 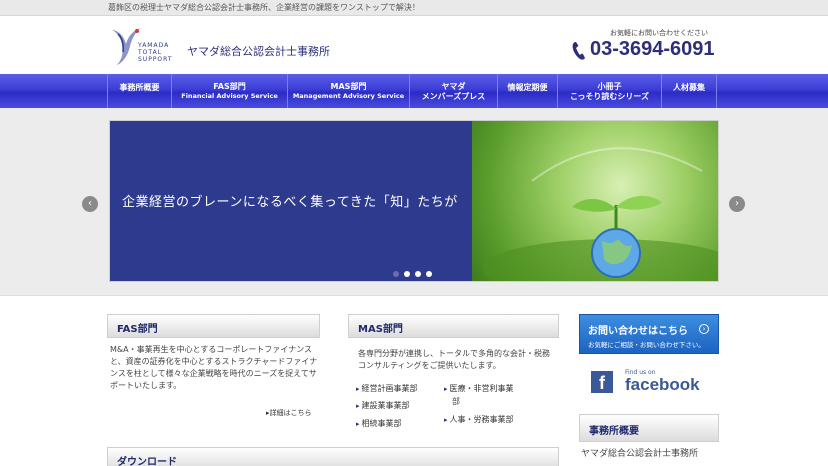 What do you see at coordinates (600, 214) in the screenshot?
I see `sprout-globe-image` at bounding box center [600, 214].